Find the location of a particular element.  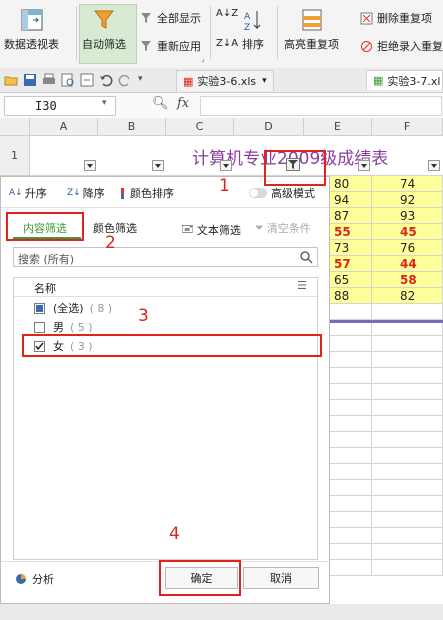

color-sort-button: 颜色排序 is located at coordinates (147, 193).